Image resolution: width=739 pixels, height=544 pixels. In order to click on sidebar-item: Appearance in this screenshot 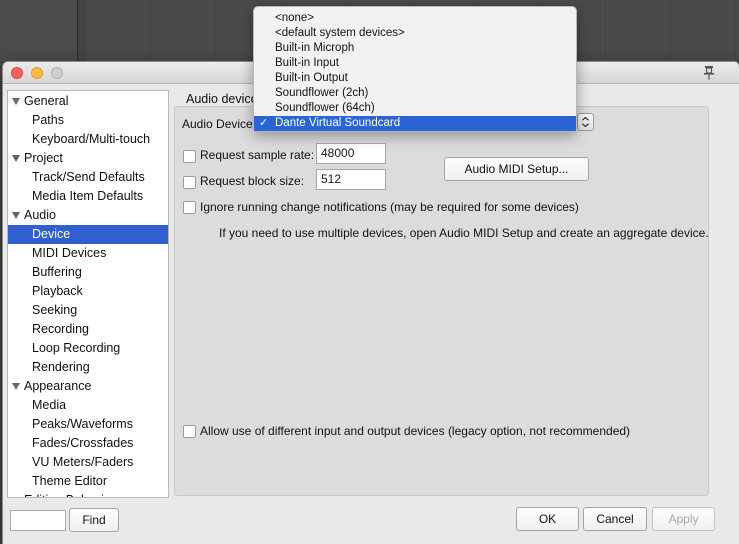, I will do `click(88, 386)`.